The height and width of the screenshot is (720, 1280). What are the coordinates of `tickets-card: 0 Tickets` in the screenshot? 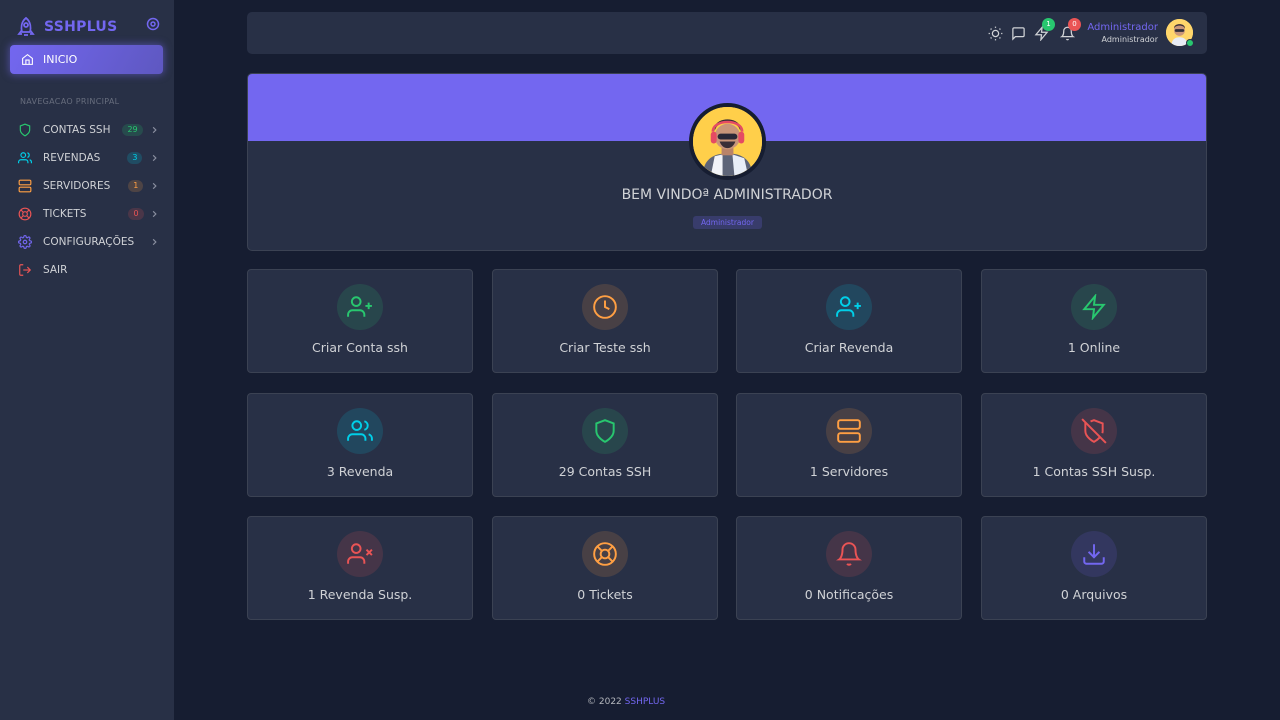 It's located at (605, 568).